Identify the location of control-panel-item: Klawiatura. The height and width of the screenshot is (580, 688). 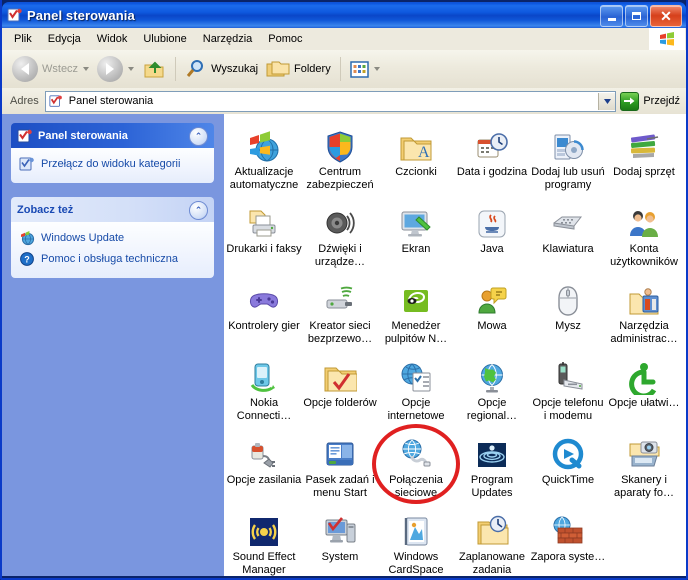
(568, 226).